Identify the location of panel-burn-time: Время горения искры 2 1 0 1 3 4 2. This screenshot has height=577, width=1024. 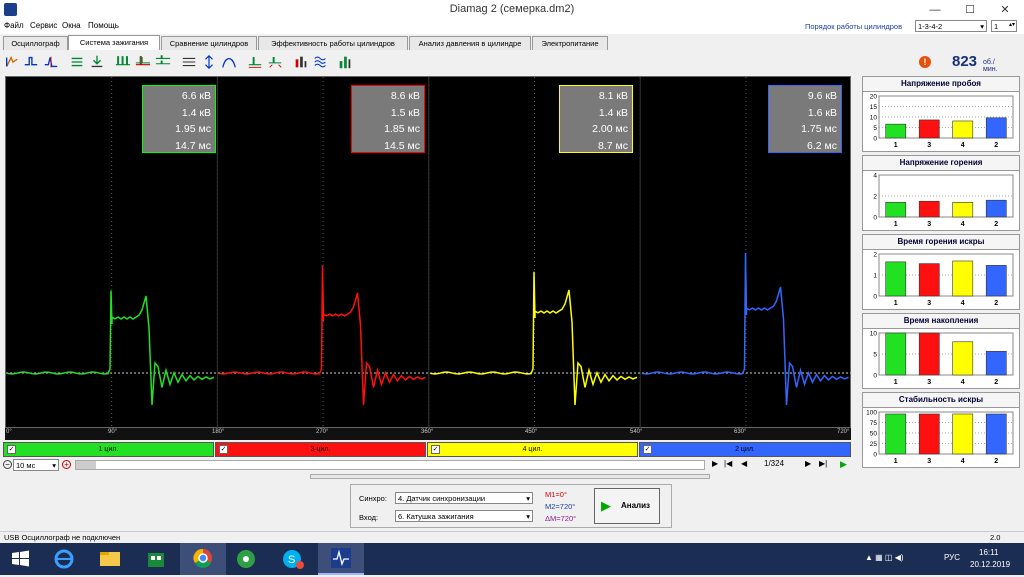
(941, 272).